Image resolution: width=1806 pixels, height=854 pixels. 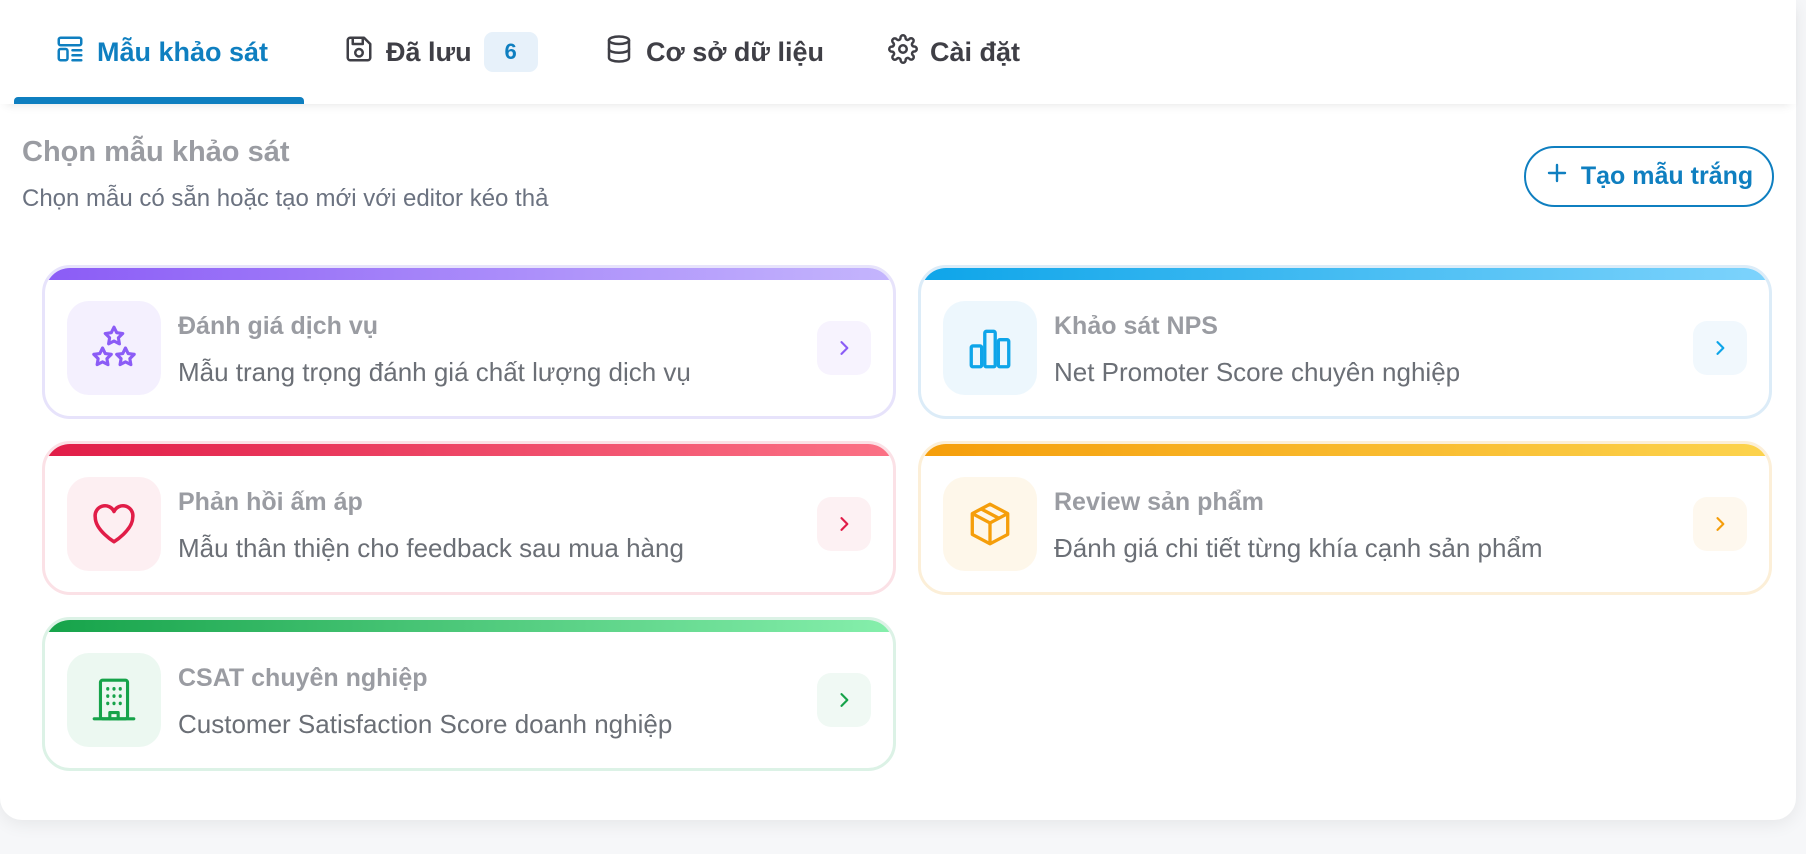 I want to click on plus-icon, so click(x=1557, y=176).